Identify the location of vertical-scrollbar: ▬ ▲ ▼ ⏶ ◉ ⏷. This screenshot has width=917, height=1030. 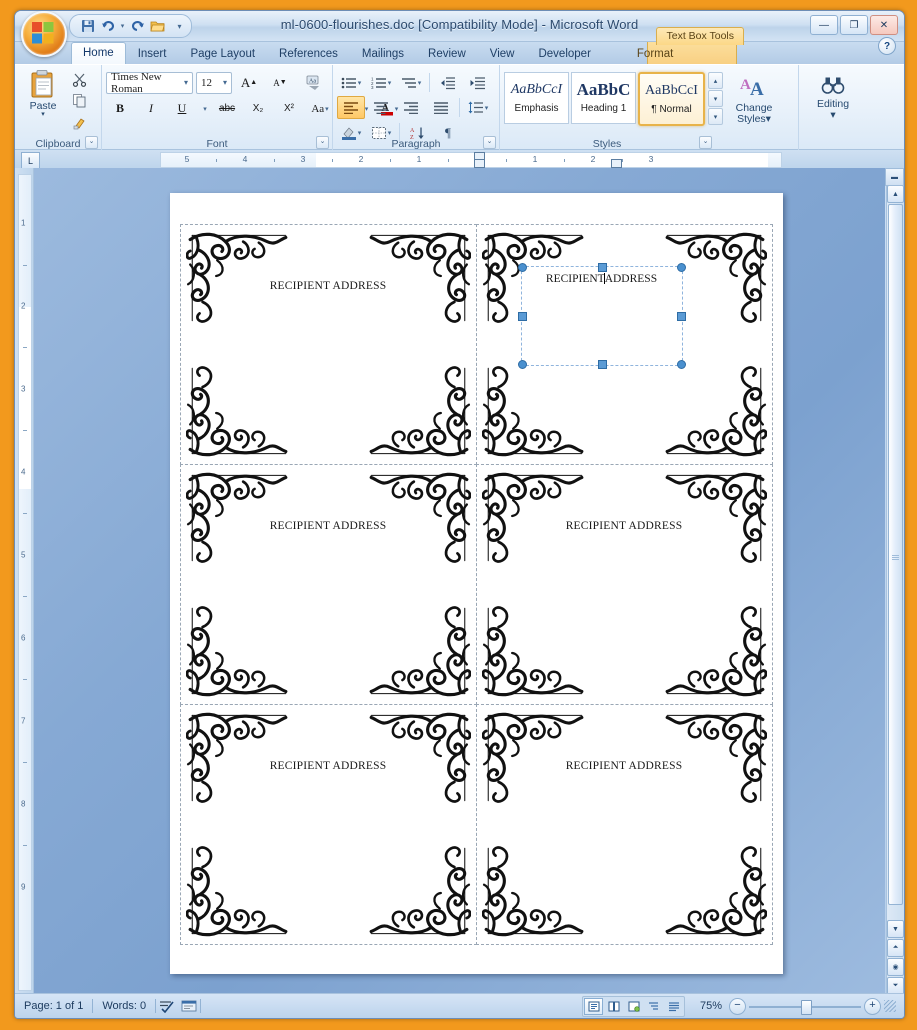
(894, 582).